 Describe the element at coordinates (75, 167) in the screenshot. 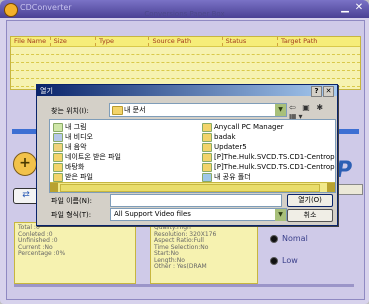

I see `list-item-label: 바탕화` at that location.